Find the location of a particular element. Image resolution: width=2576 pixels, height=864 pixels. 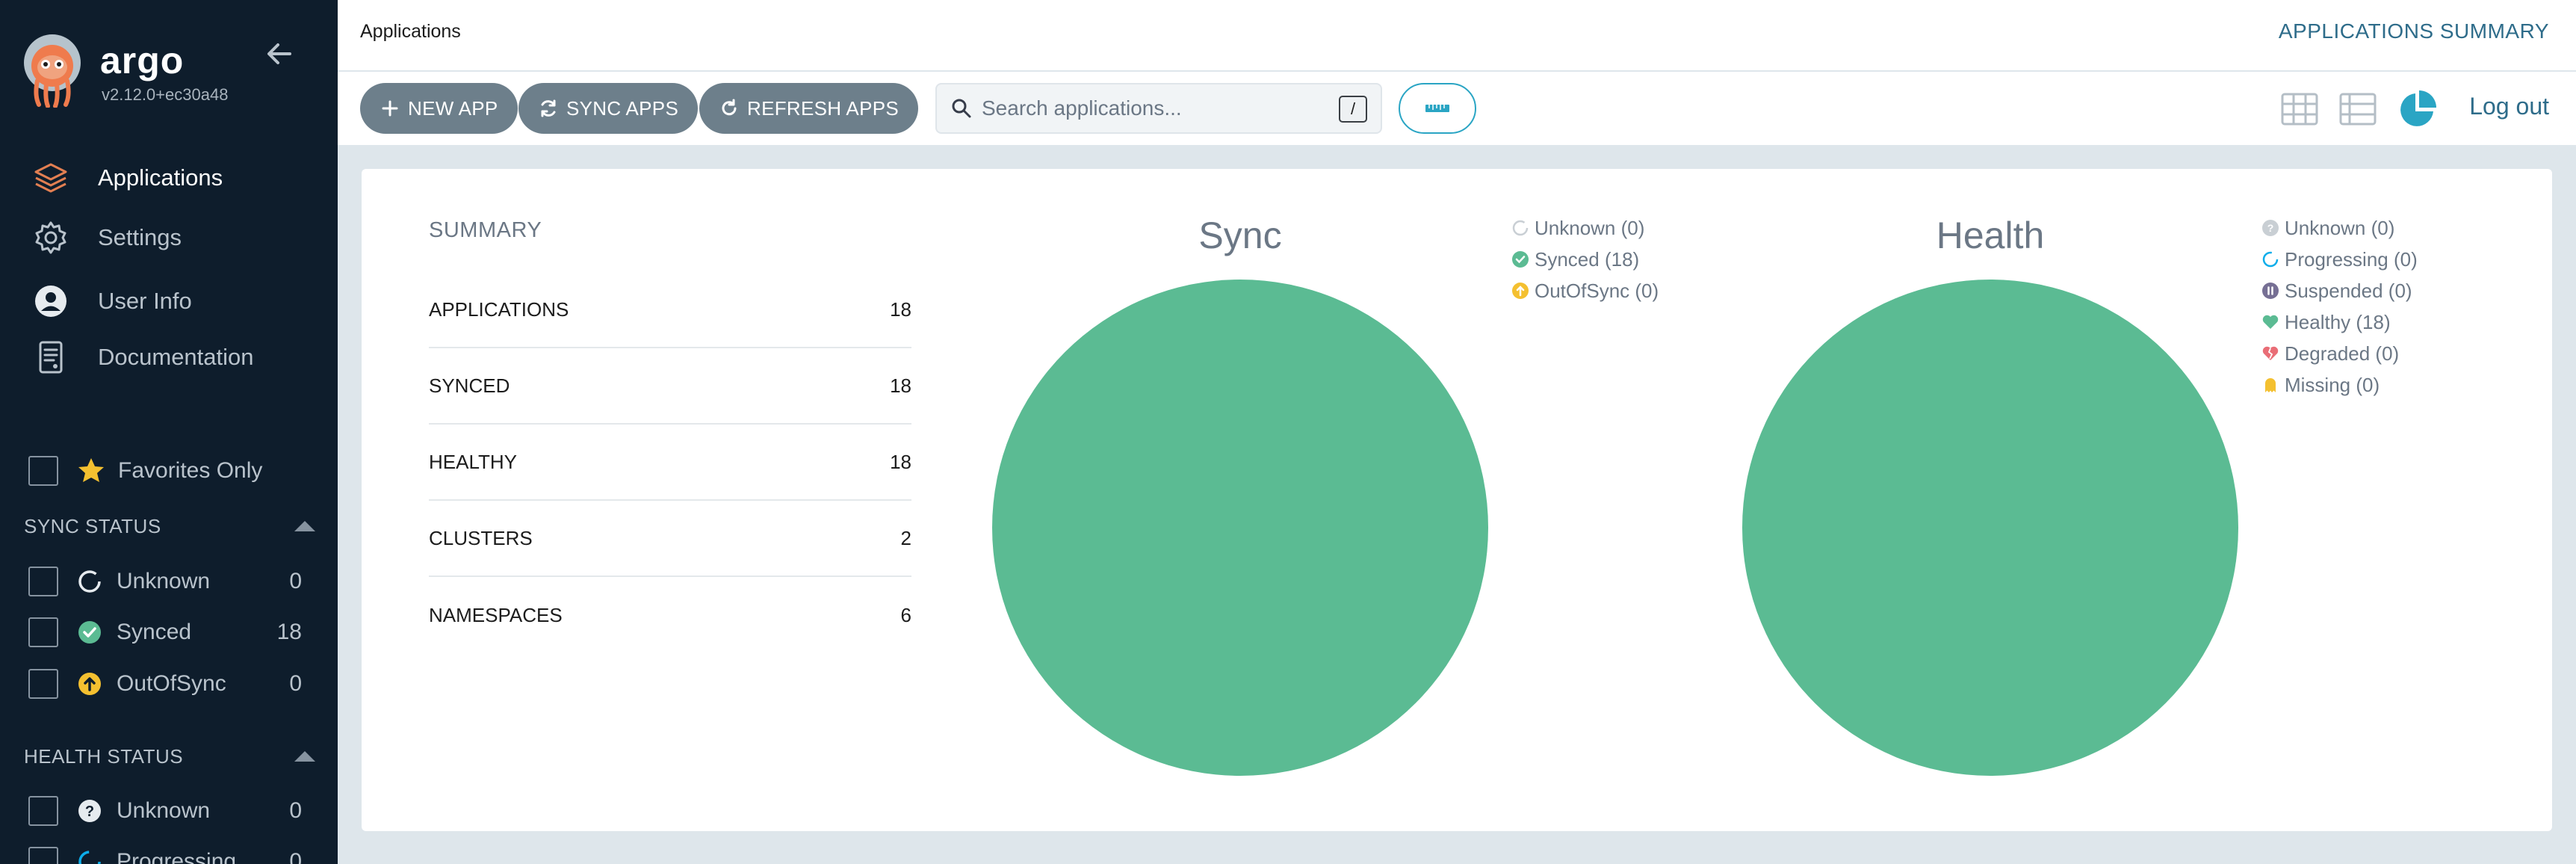

health-status-header: HEALTH STATUS is located at coordinates (169, 756).